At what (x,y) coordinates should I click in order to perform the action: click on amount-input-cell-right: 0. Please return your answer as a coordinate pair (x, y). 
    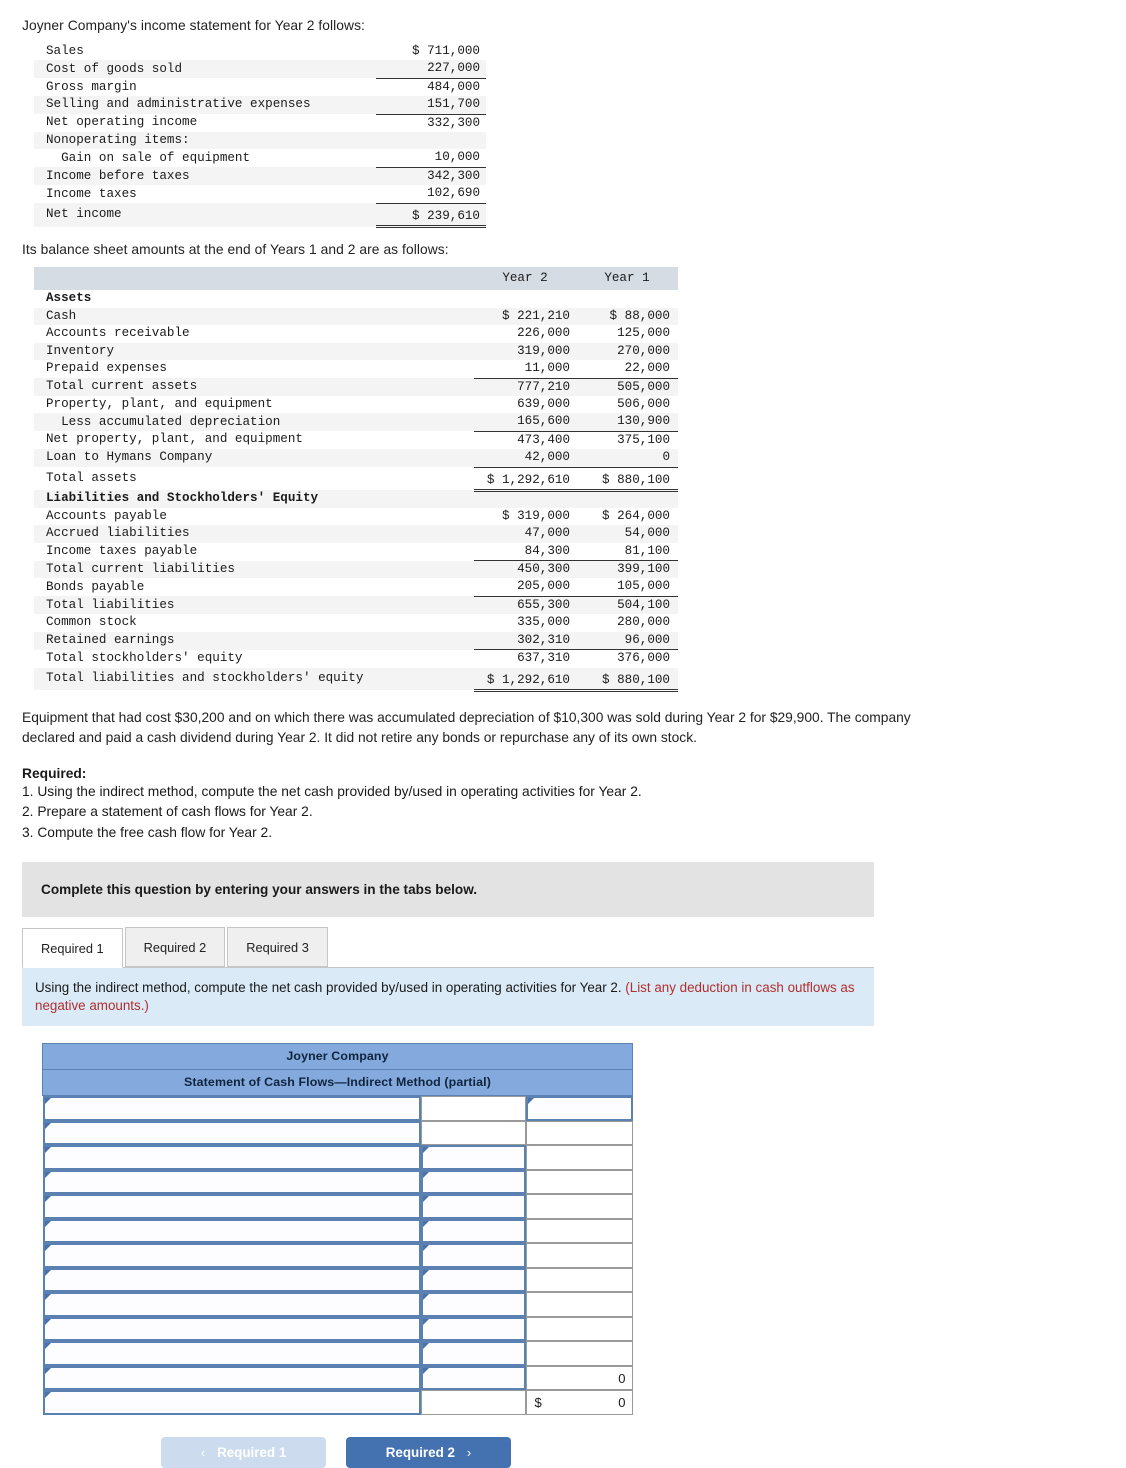
    Looking at the image, I should click on (579, 1378).